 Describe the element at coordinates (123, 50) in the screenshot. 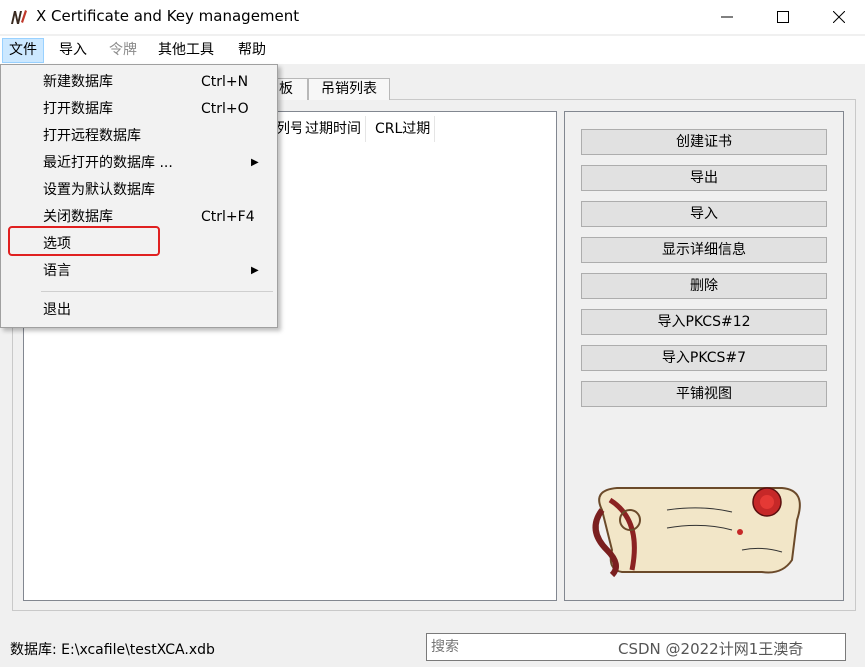

I see `menu-token: 令牌` at that location.